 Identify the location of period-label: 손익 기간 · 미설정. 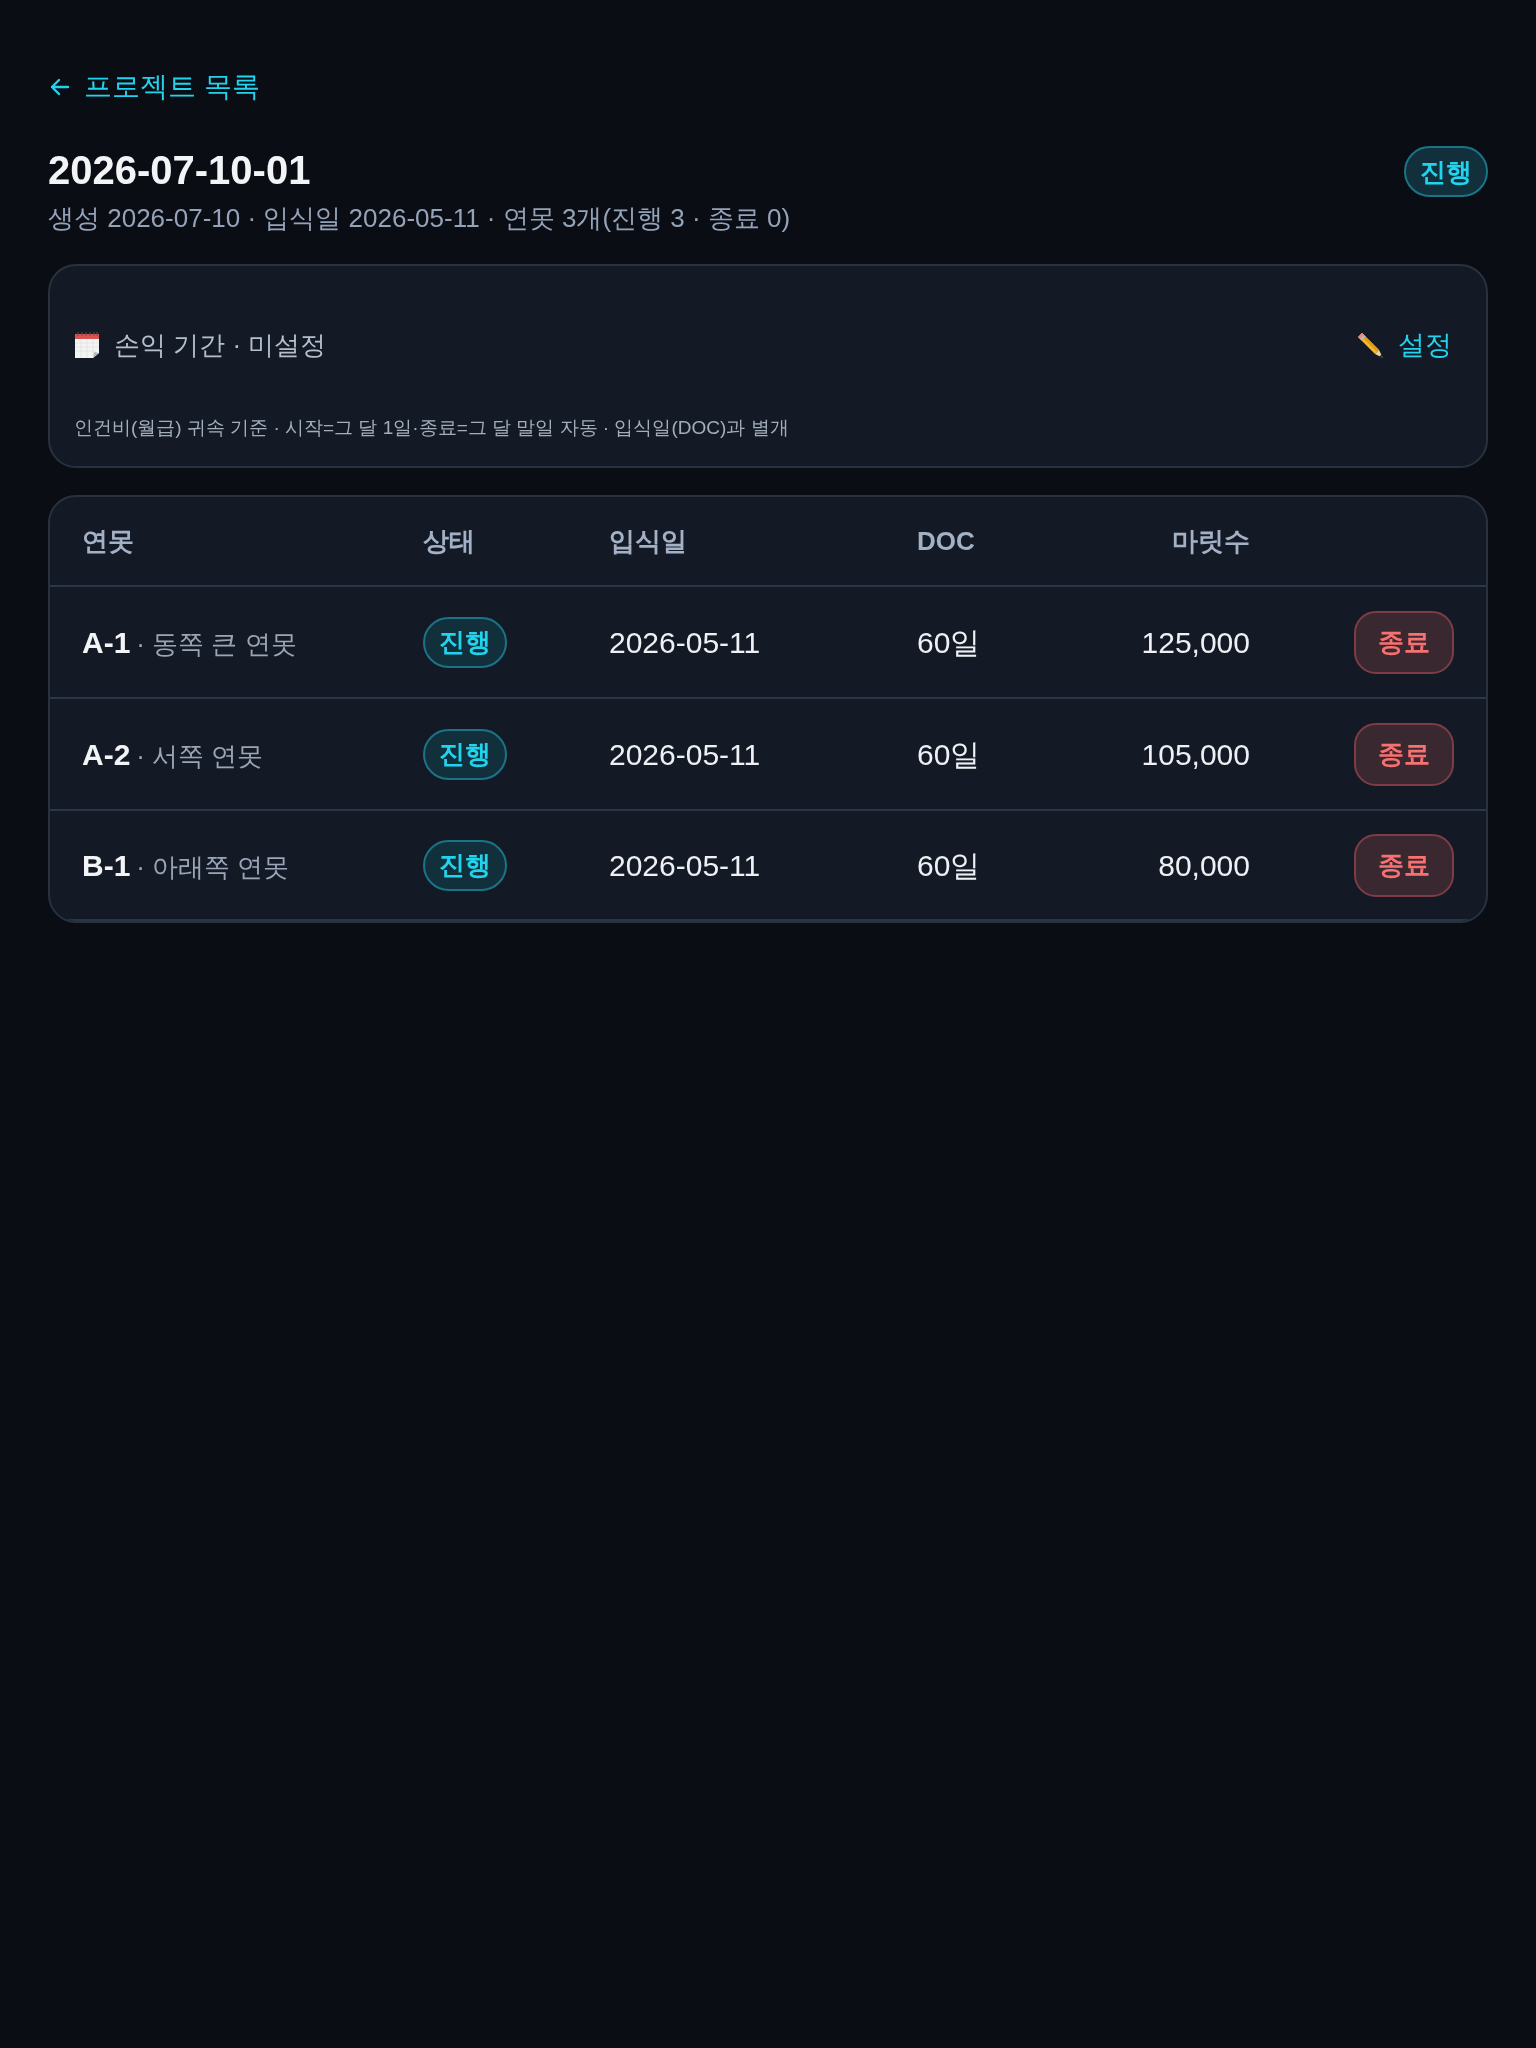
(220, 345).